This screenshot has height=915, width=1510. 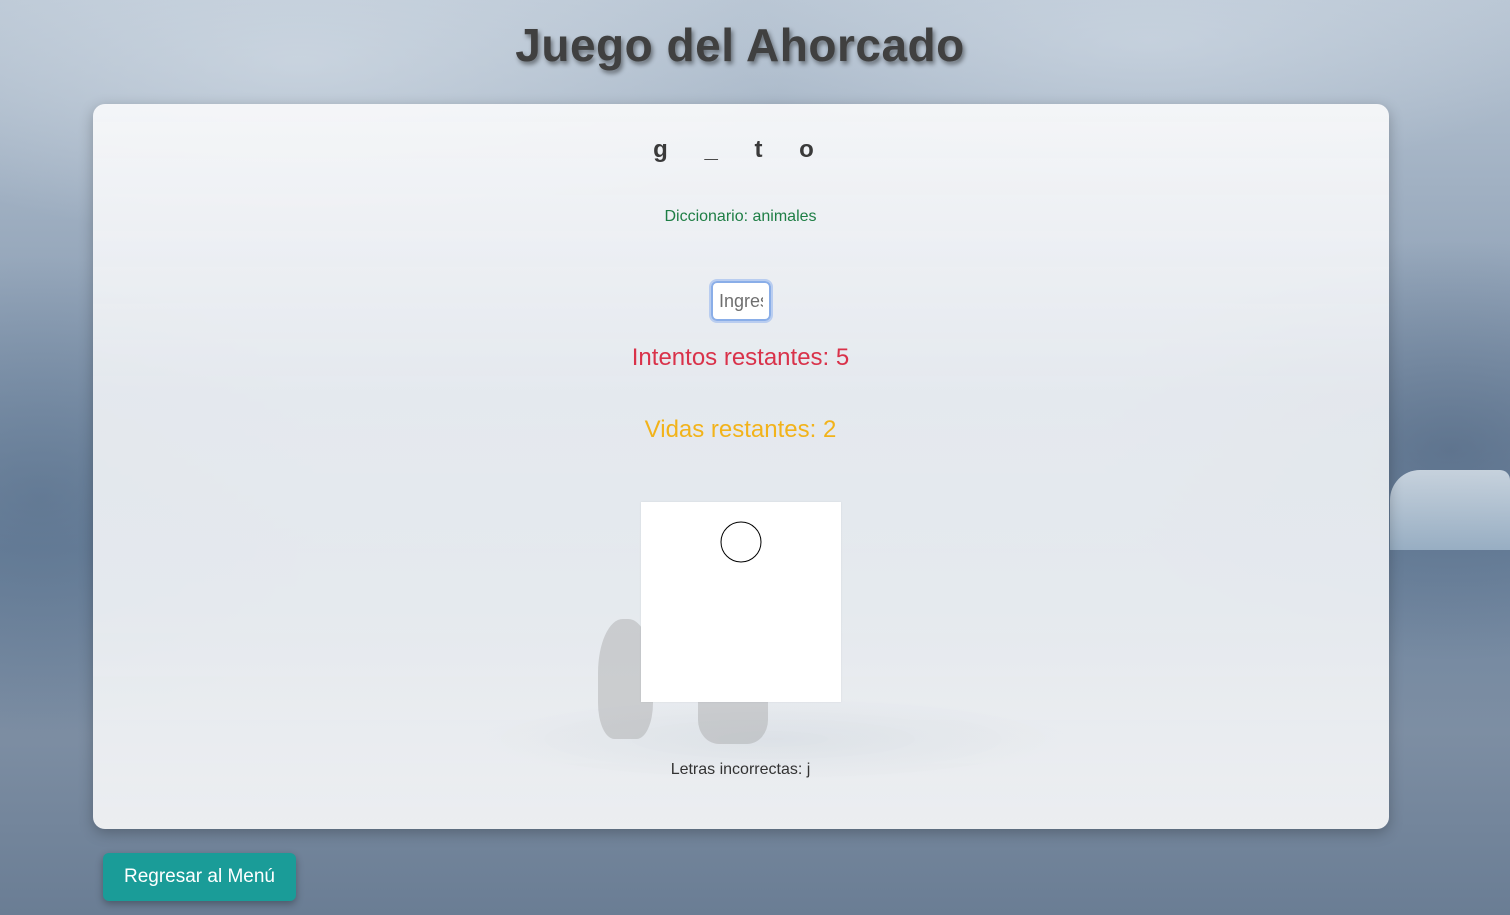 I want to click on word-display: g _ t o, so click(x=740, y=149).